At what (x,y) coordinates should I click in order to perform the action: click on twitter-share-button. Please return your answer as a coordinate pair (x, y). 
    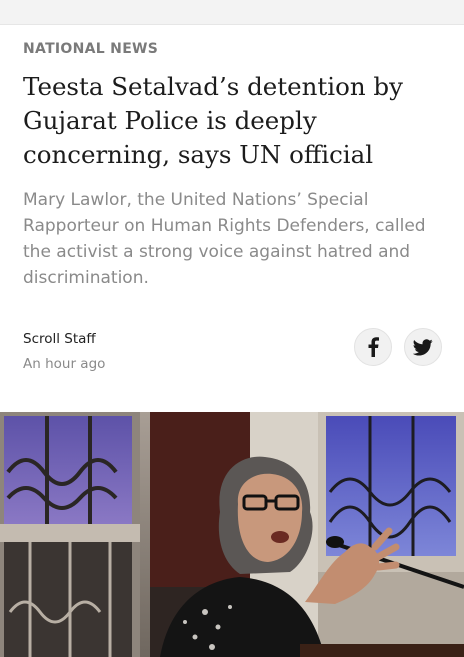
    Looking at the image, I should click on (423, 347).